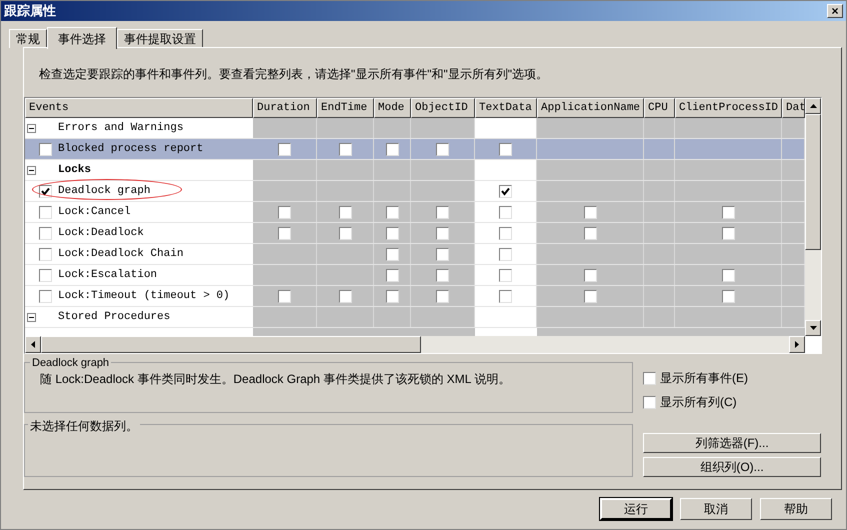  Describe the element at coordinates (293, 74) in the screenshot. I see `instructions-text: 检查选定要跟踪的事件和事件列。要查看完整列表，请选择"显示所有事件"和"显示所有列"选项。` at that location.